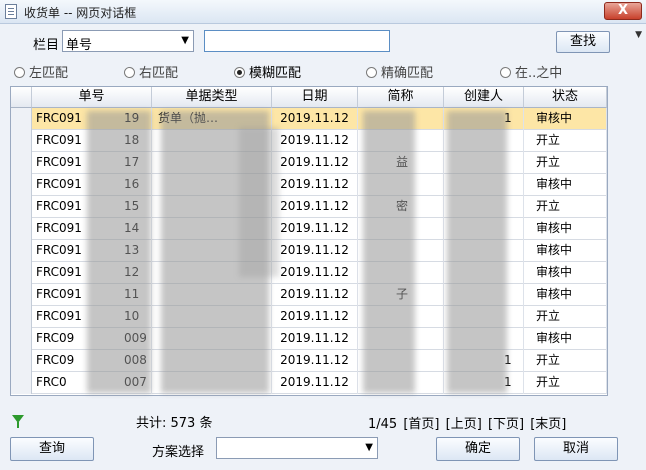  What do you see at coordinates (323, 12) in the screenshot?
I see `title-bar: 收货单 -- 网页对话框 X` at bounding box center [323, 12].